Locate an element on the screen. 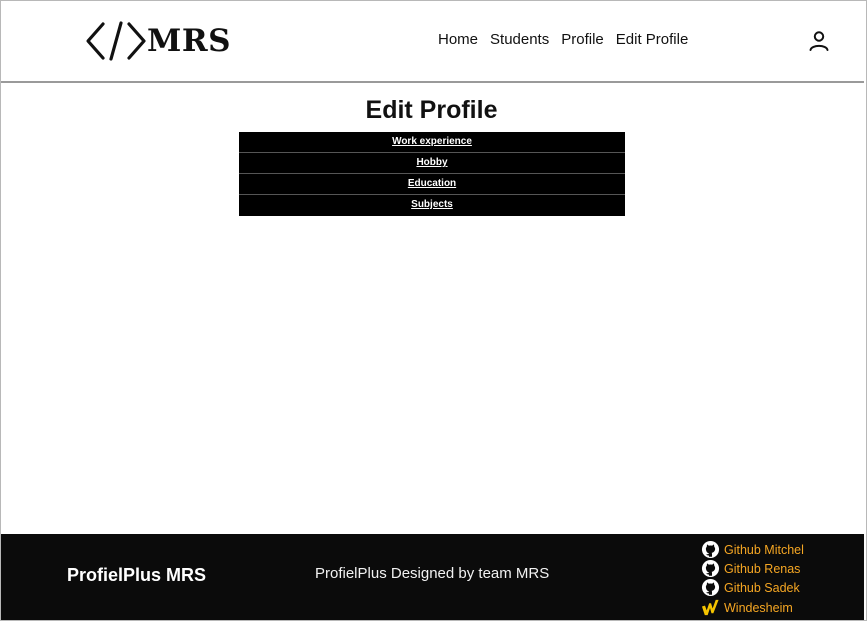  footer-link-item: Github Sadek is located at coordinates (752, 587).